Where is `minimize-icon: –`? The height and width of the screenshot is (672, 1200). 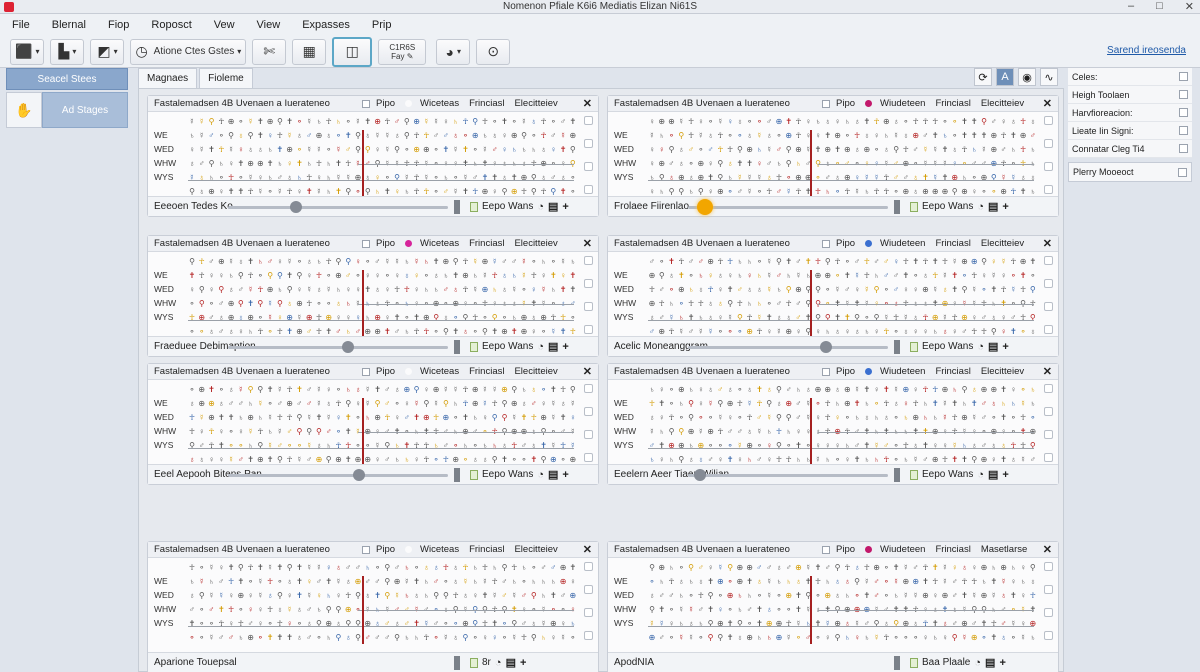 minimize-icon: – is located at coordinates (1131, 6).